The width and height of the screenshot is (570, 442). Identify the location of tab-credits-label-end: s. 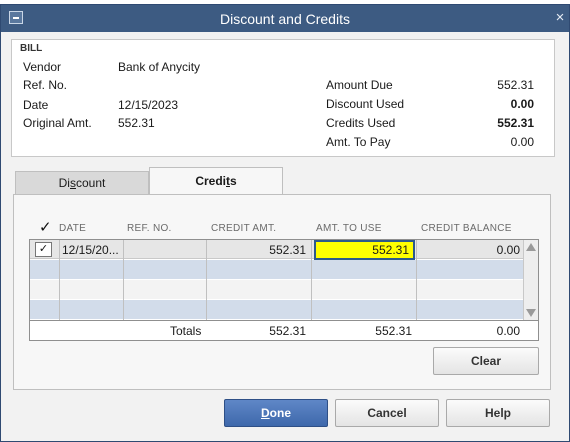
(233, 181).